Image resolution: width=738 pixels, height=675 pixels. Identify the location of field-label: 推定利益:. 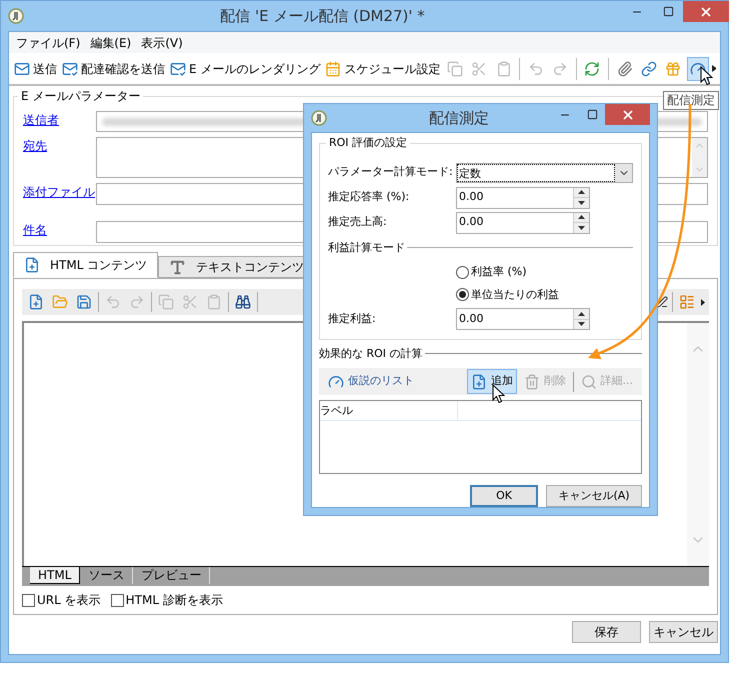
(352, 318).